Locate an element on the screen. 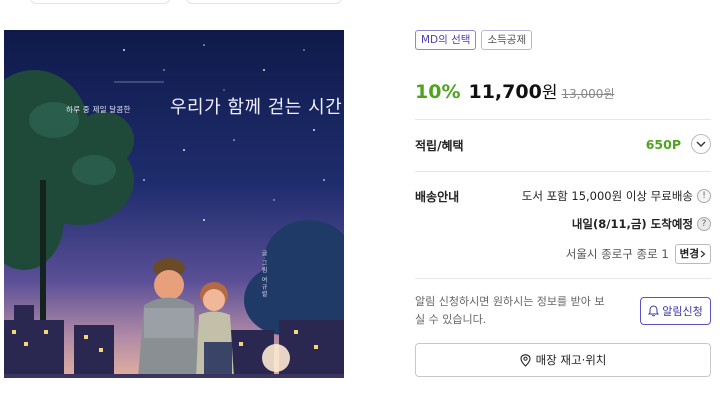  arrival-suffix: 도착예정 is located at coordinates (671, 224).